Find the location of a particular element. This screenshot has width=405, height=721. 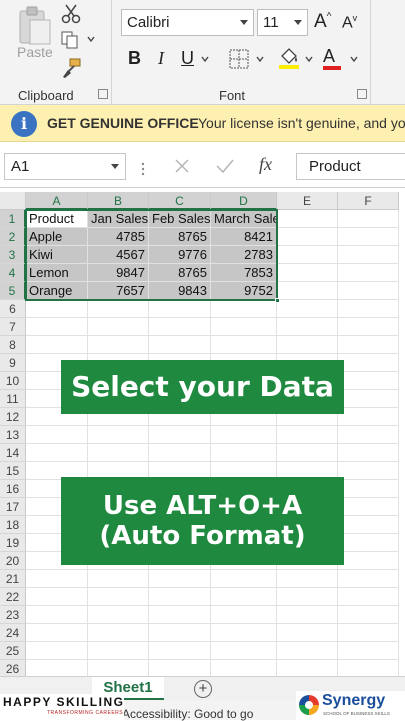

format-painter-icon is located at coordinates (71, 68).